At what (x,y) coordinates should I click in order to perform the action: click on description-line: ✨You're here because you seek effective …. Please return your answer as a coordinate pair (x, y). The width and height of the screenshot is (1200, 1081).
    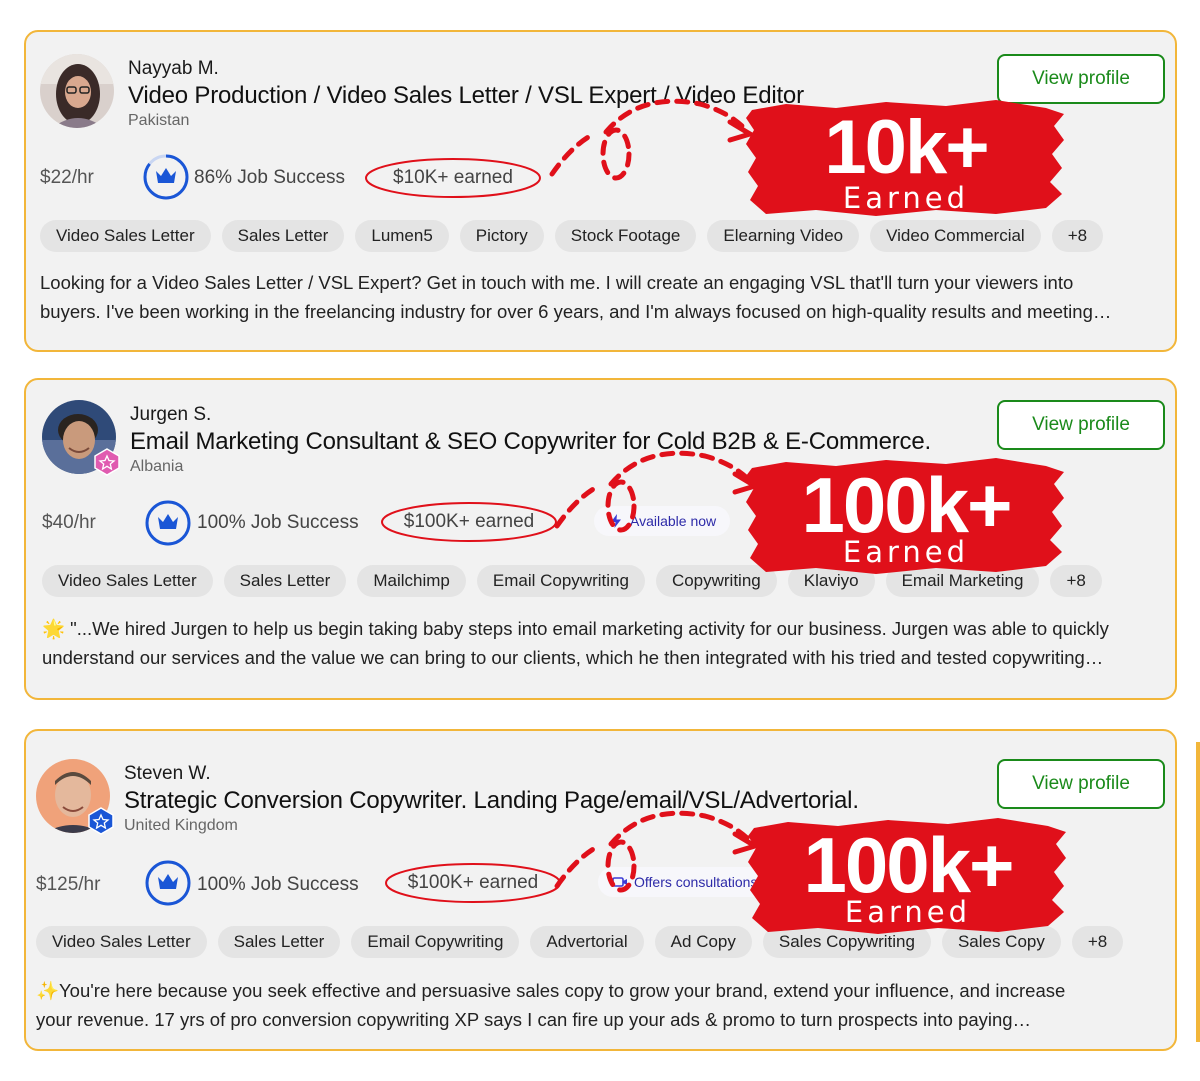
    Looking at the image, I should click on (551, 990).